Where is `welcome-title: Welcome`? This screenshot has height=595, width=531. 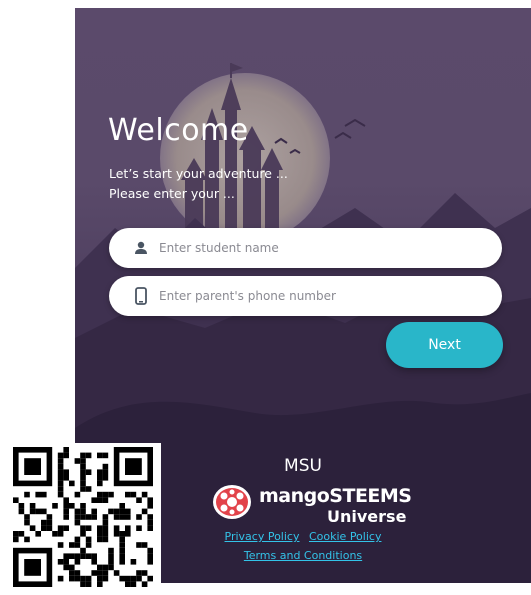 welcome-title: Welcome is located at coordinates (178, 130).